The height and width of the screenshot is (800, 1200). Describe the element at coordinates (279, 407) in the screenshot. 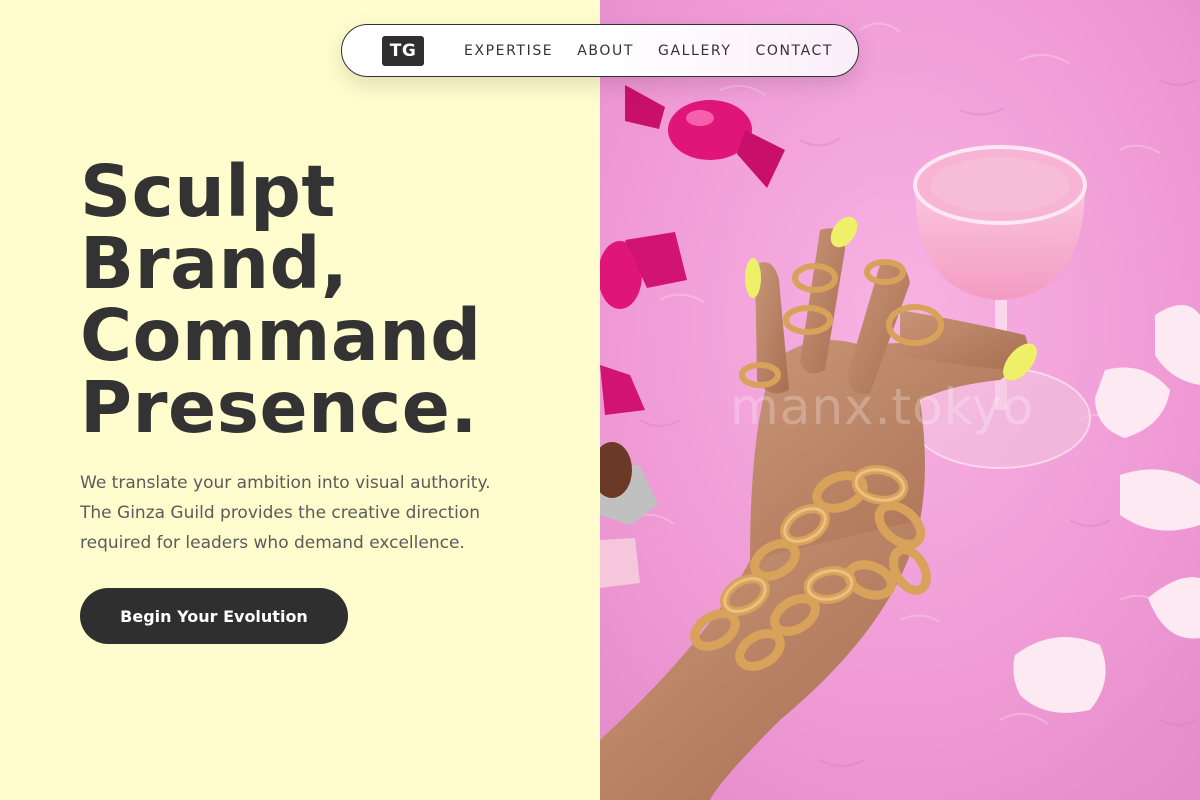

I see `hero-title-line: Presence.` at that location.